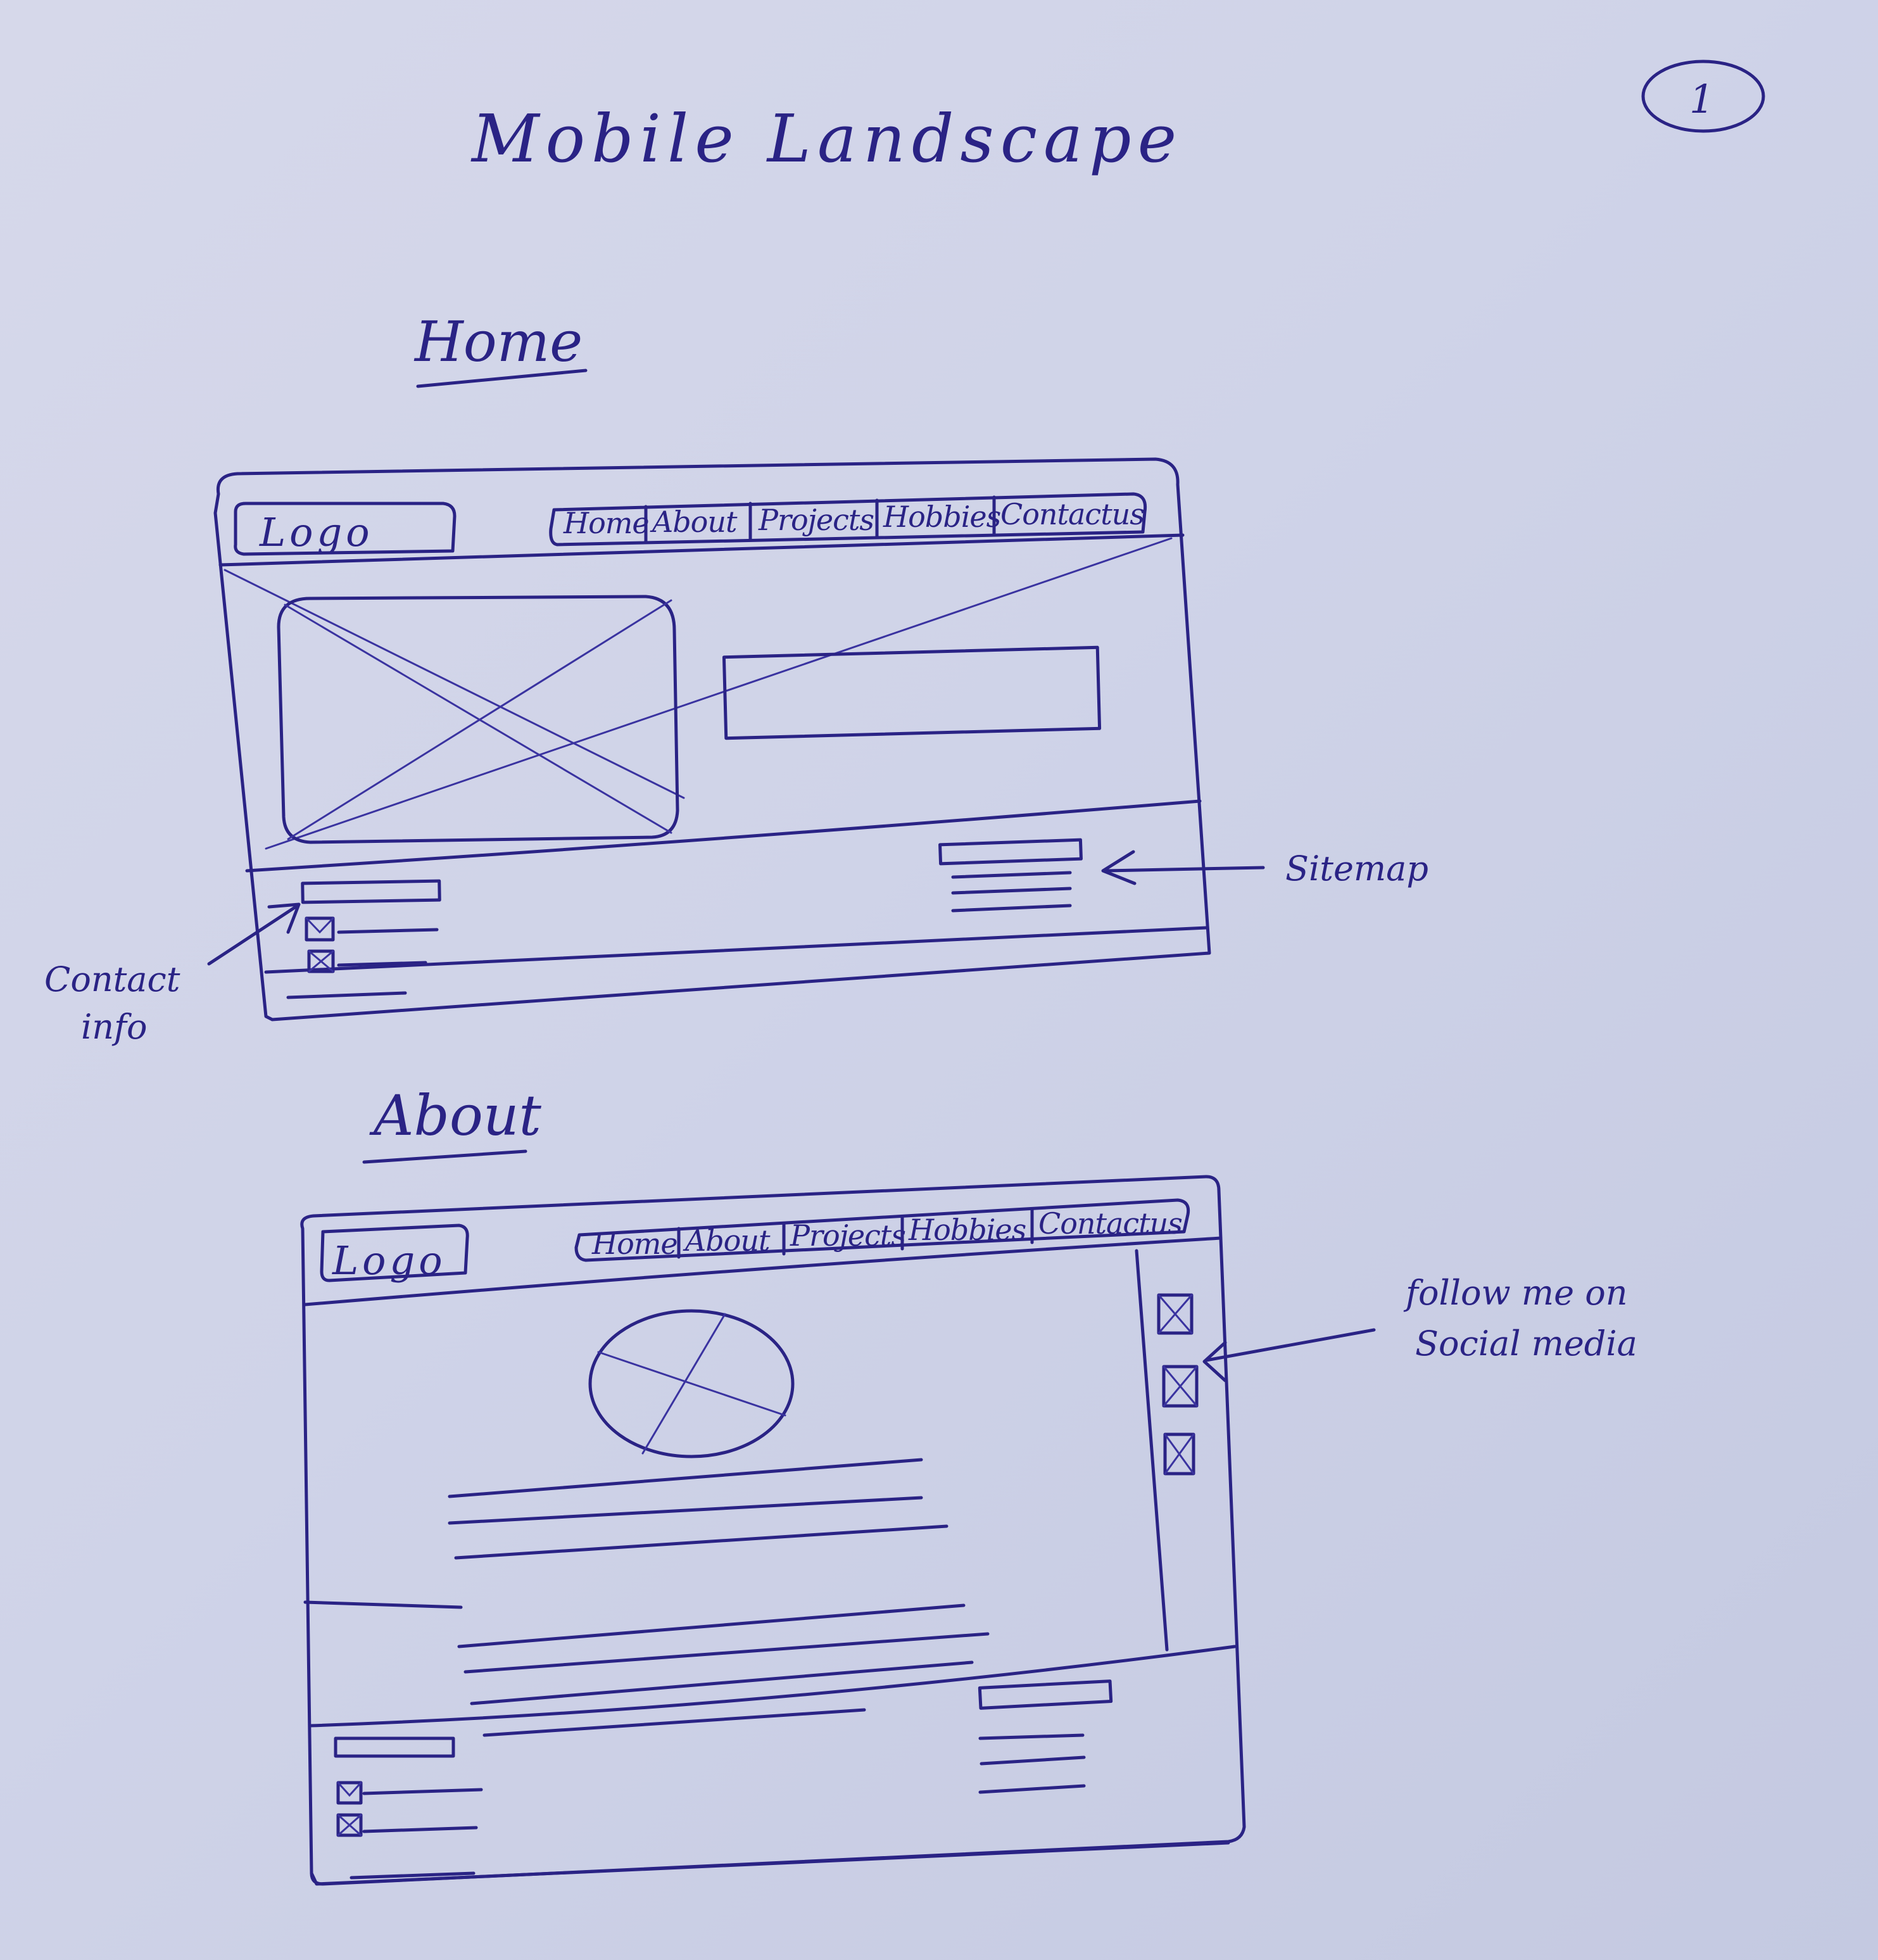 Image resolution: width=1878 pixels, height=1960 pixels. I want to click on about-nav-item-hobbies: Hobbies, so click(967, 1230).